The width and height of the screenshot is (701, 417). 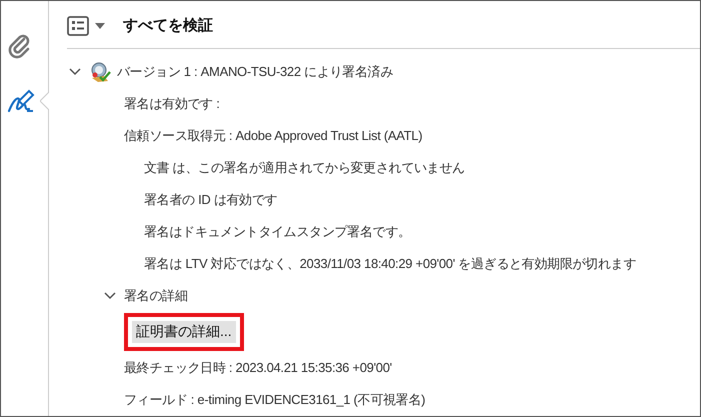 I want to click on signature-valid-icon, so click(x=100, y=72).